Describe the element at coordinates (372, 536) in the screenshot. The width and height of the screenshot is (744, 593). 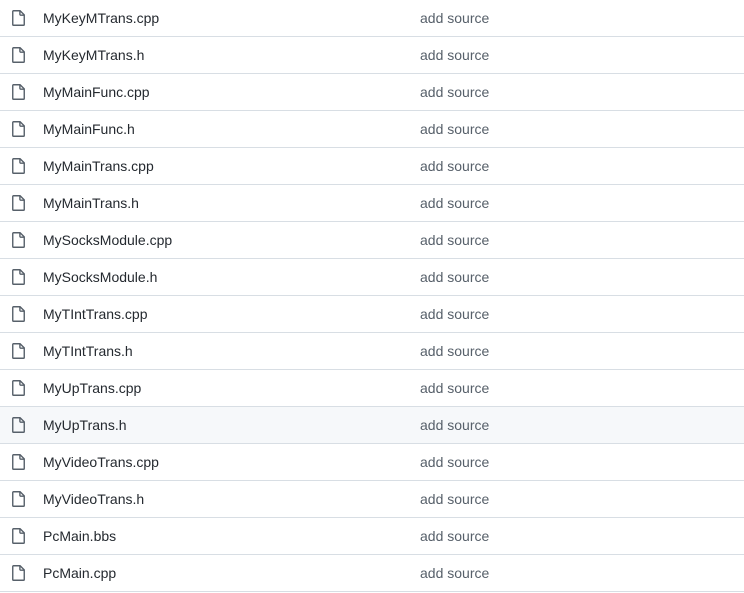
I see `file-row: PcMain.bbs add source` at that location.